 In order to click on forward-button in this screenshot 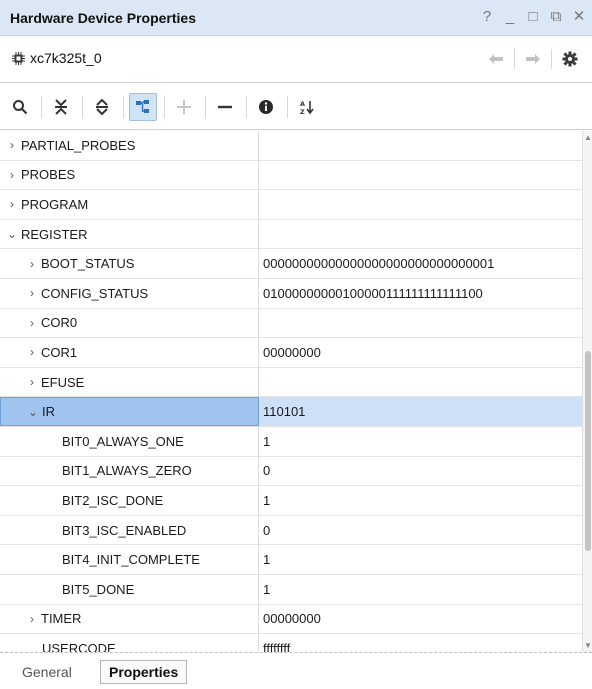, I will do `click(533, 59)`.